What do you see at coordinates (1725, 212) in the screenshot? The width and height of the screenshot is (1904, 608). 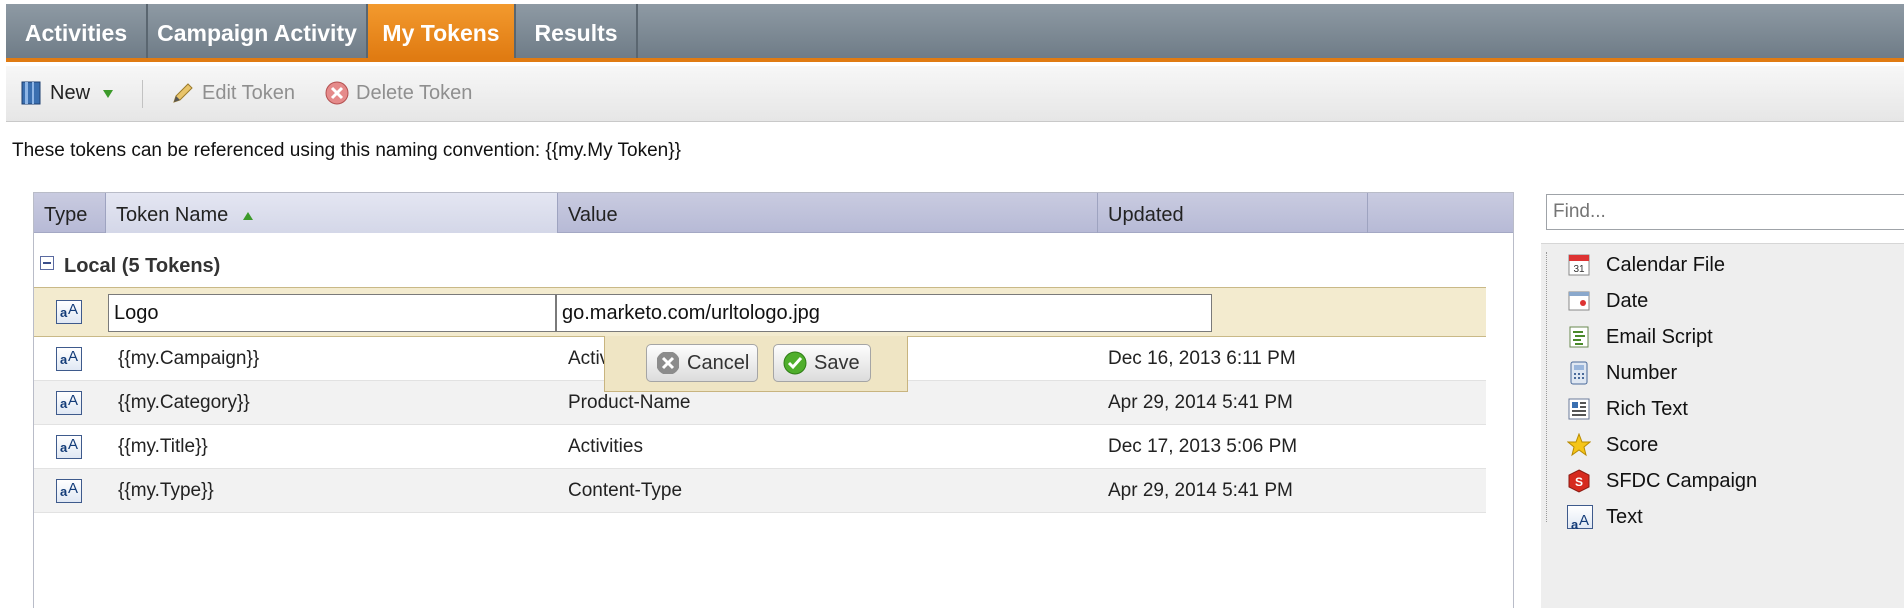 I see `find-input` at bounding box center [1725, 212].